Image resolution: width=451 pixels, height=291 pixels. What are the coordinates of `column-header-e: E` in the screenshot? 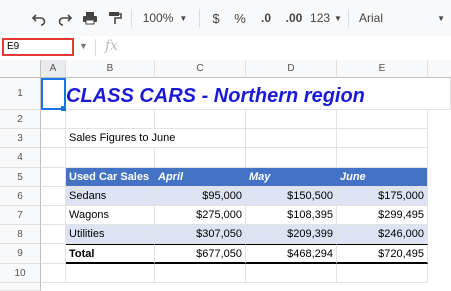 It's located at (382, 69).